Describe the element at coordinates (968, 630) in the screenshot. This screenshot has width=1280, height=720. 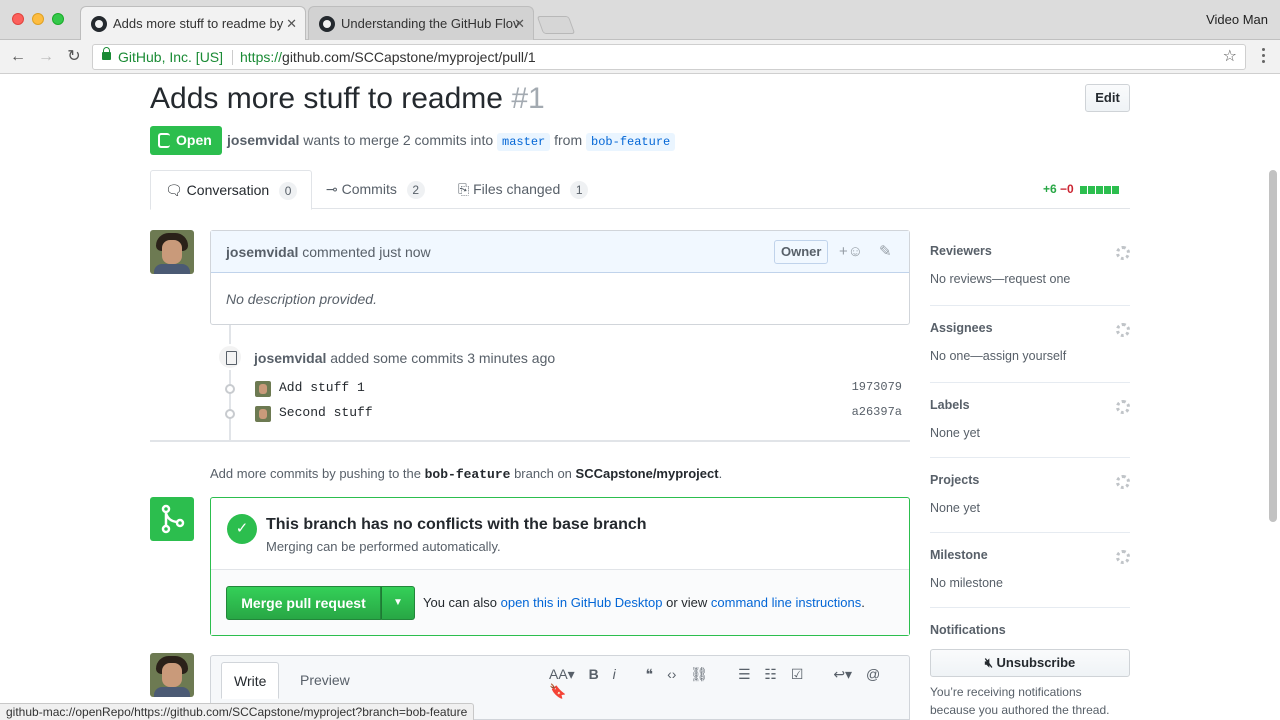
I see `sidebar-heading: Notifications` at that location.